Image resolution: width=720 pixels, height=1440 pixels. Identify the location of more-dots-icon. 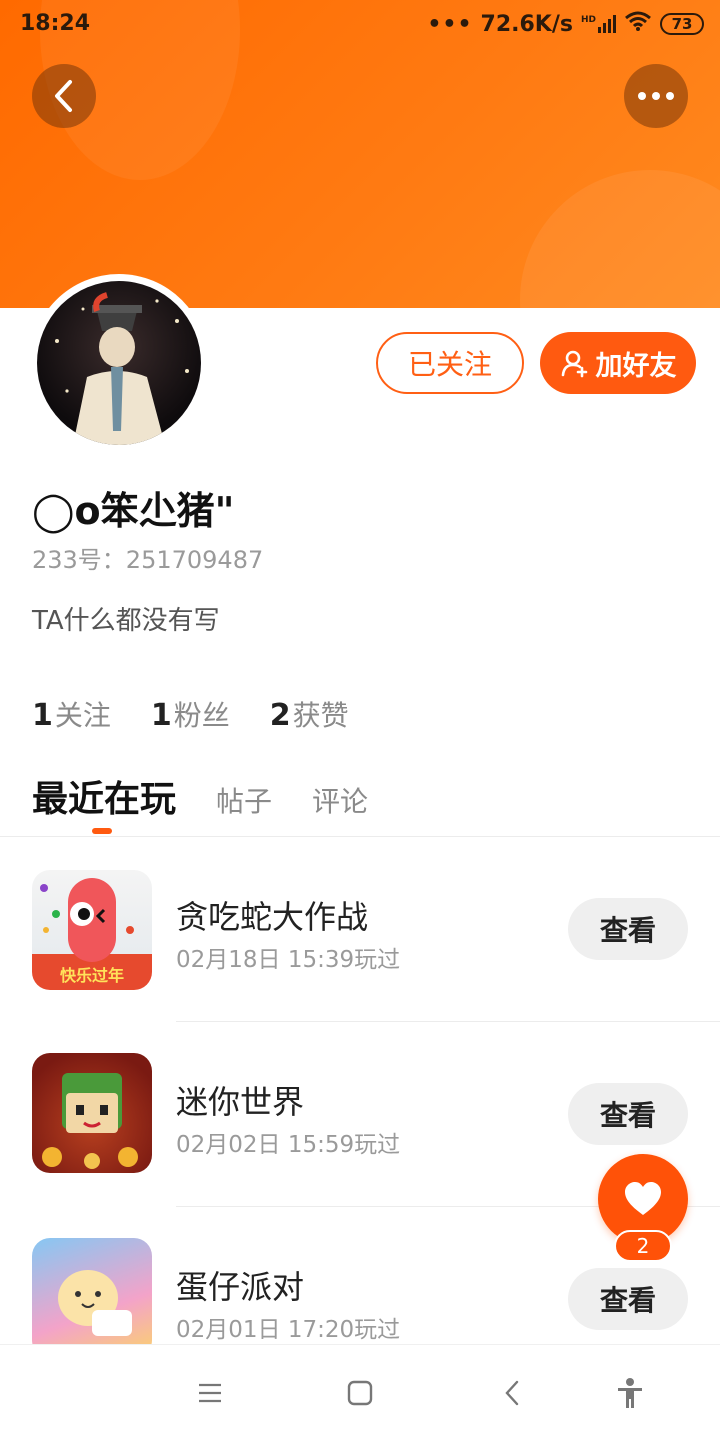
(656, 96).